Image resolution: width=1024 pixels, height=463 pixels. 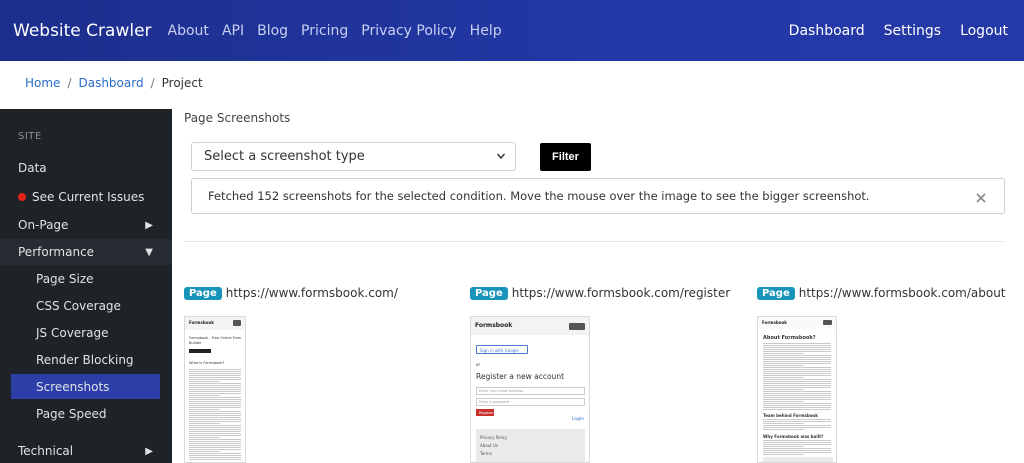 I want to click on screenshot-card-header: Page https://www.formsbook.com/about, so click(x=881, y=293).